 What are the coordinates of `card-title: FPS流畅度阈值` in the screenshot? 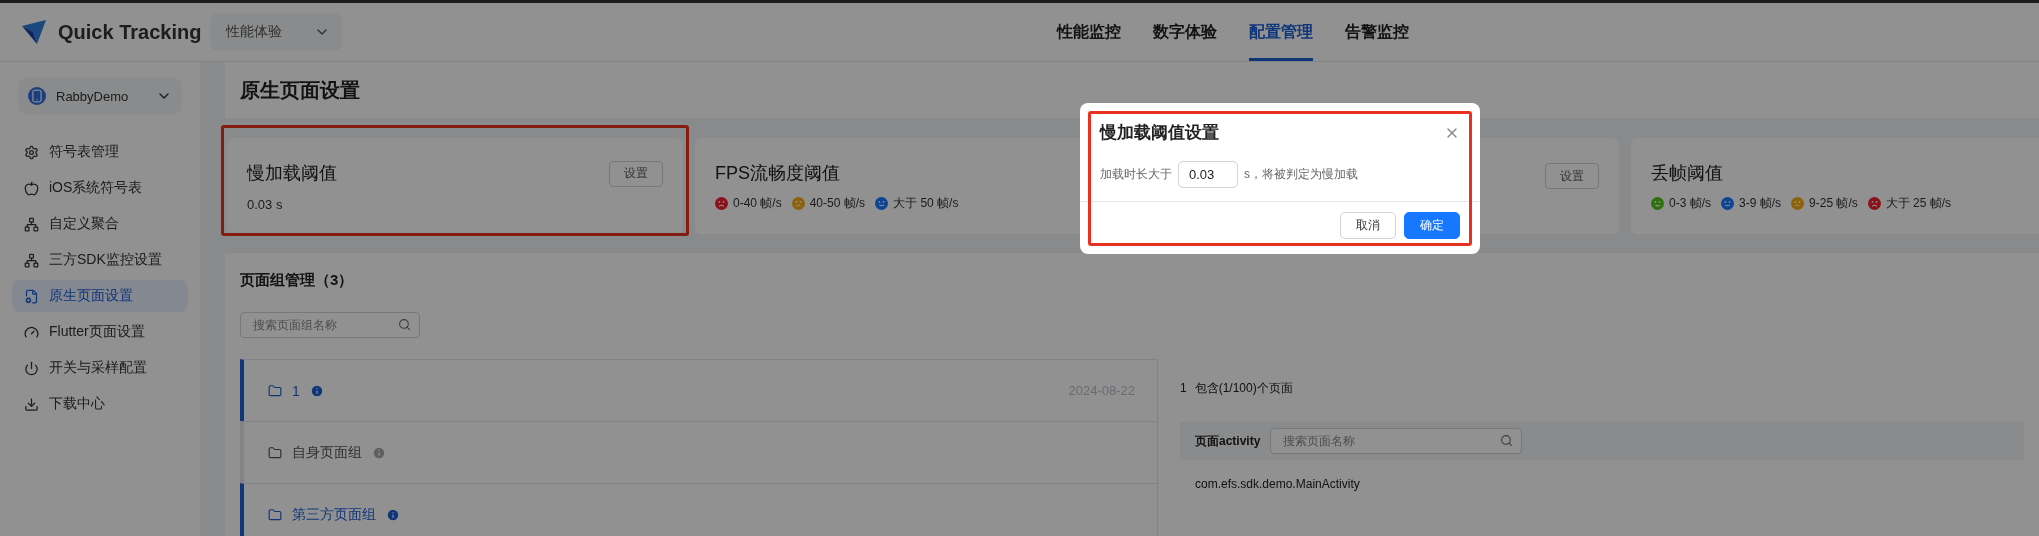 It's located at (777, 173).